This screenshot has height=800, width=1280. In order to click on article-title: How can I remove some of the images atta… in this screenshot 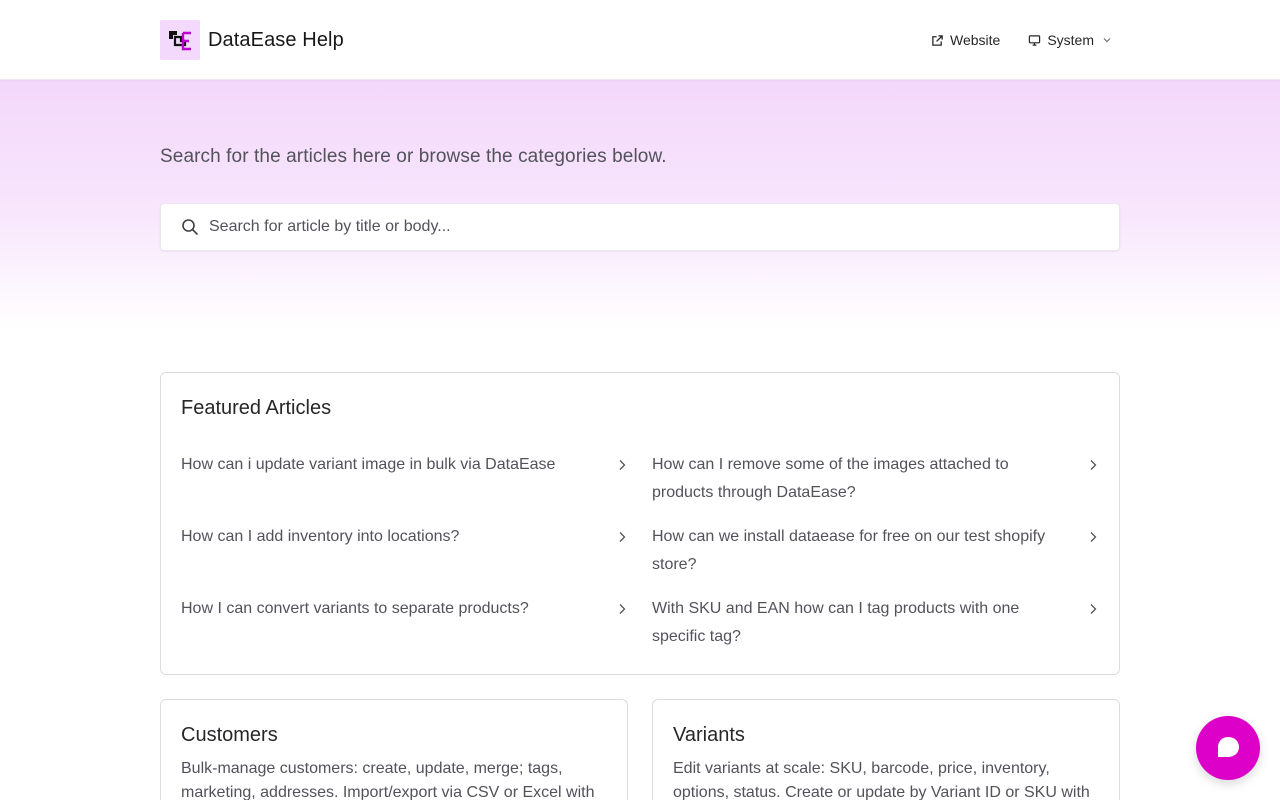, I will do `click(830, 478)`.